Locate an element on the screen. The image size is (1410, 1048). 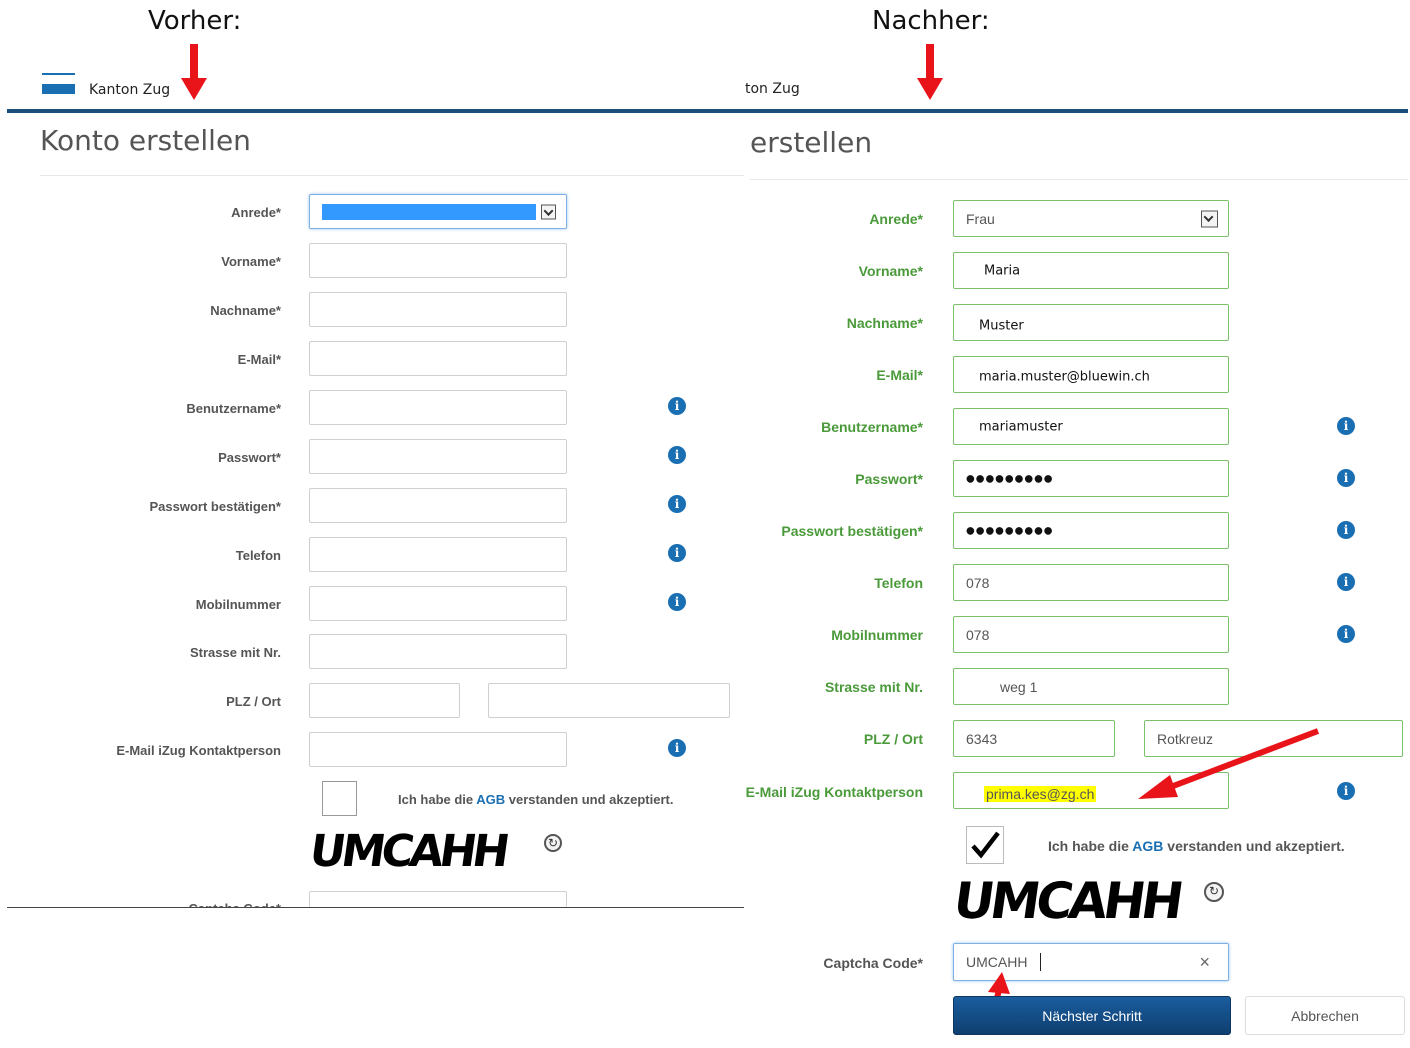
captcha-value: UMCAHH is located at coordinates (997, 962).